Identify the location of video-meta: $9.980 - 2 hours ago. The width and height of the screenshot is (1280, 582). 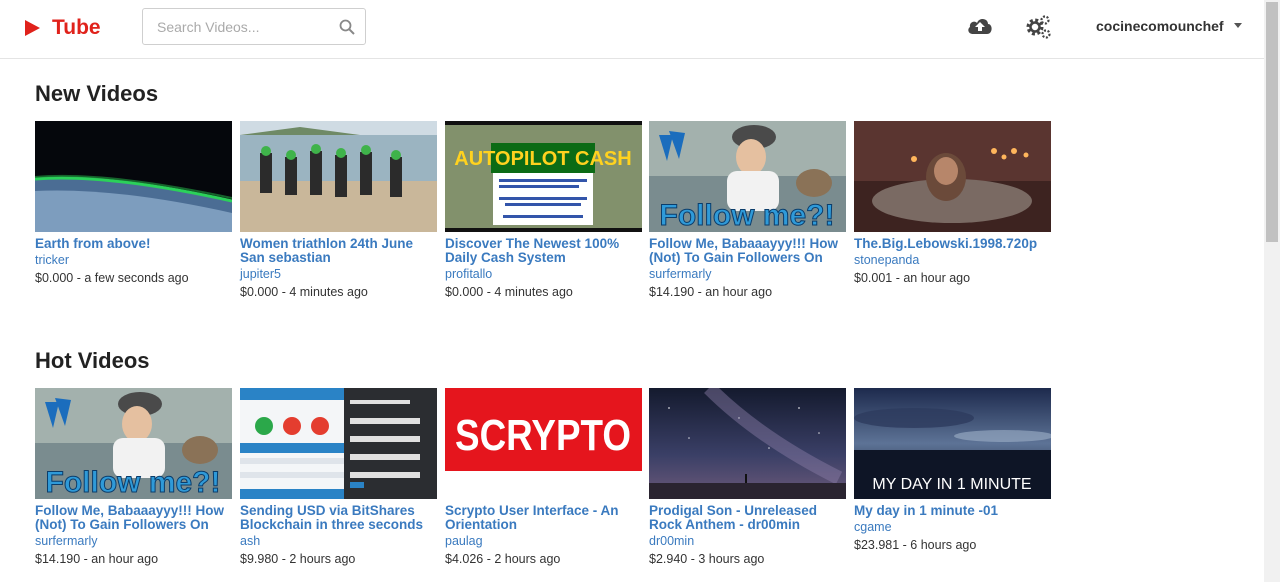
(298, 559).